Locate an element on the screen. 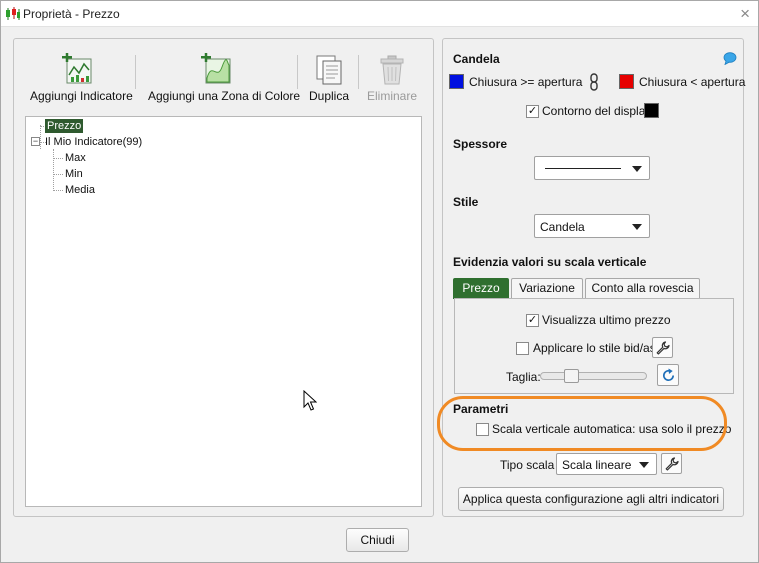 Image resolution: width=759 pixels, height=563 pixels. close-lt-open-label: Chiusura < apertura is located at coordinates (692, 82).